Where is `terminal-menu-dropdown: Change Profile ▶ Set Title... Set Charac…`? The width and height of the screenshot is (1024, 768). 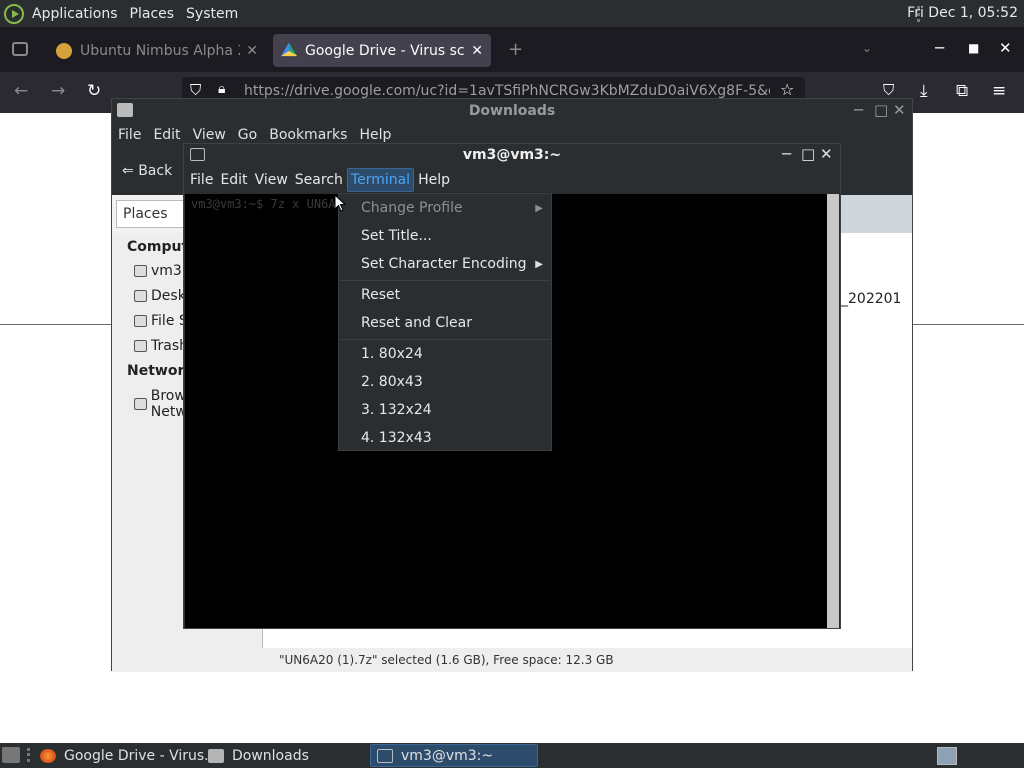
terminal-menu-dropdown: Change Profile ▶ Set Title... Set Charac… is located at coordinates (445, 322).